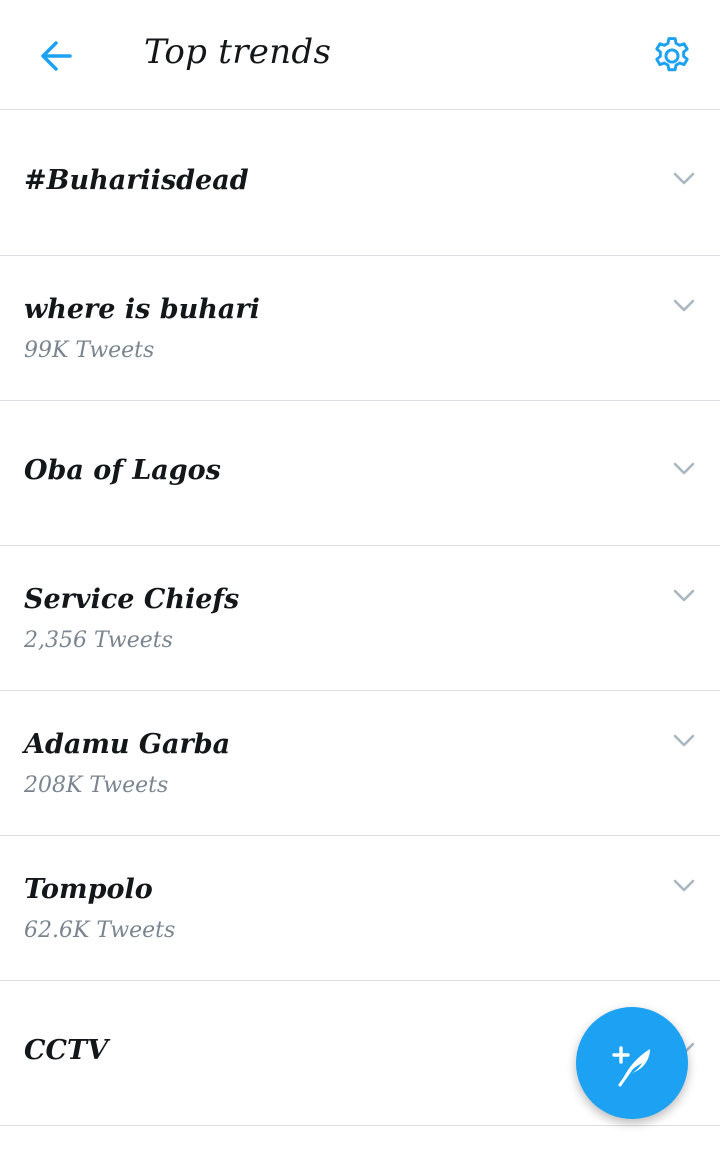 The image size is (720, 1150). What do you see at coordinates (142, 309) in the screenshot?
I see `trend-name: where is buhari` at bounding box center [142, 309].